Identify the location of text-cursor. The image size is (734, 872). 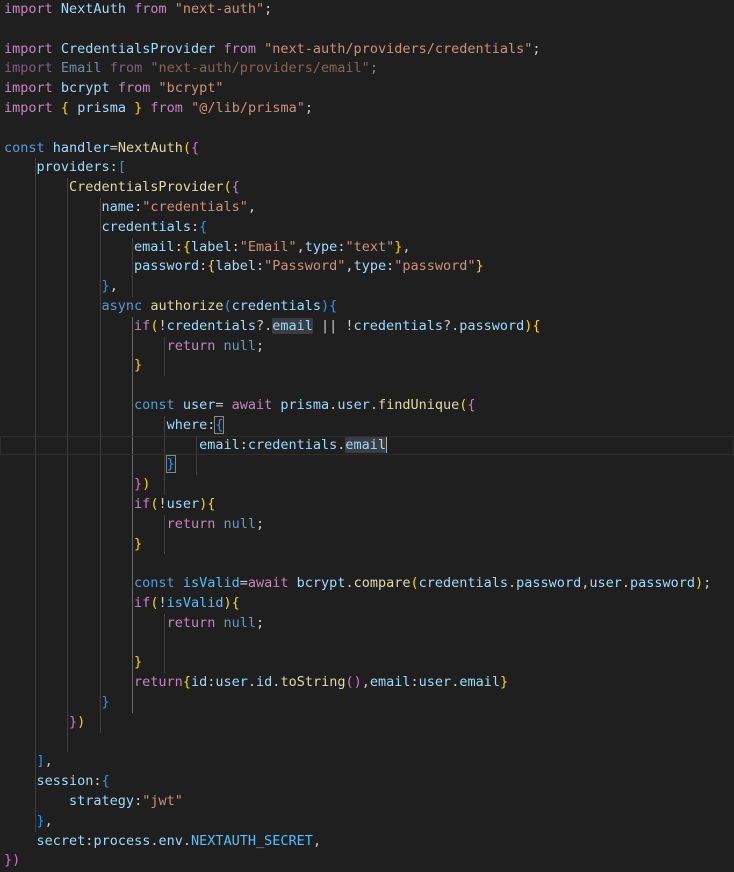
(387, 444).